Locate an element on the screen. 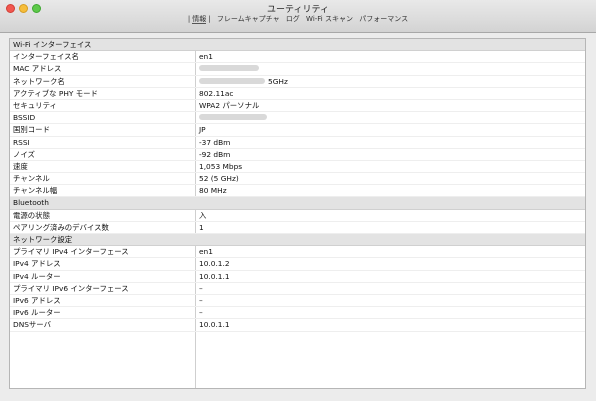 The image size is (596, 401). table-row: IPv6 ルーター – is located at coordinates (297, 313).